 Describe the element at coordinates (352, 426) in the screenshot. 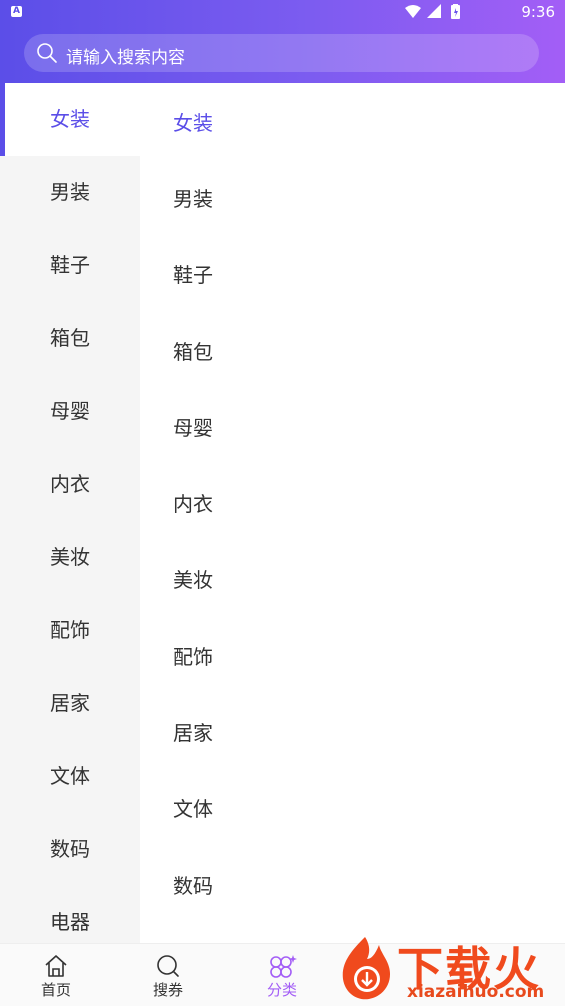

I see `content-item: 母婴` at that location.